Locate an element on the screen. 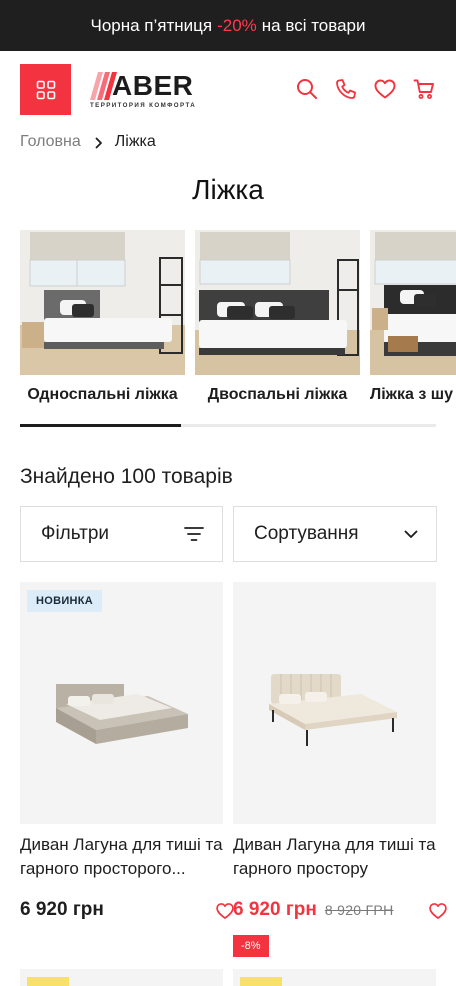 The height and width of the screenshot is (986, 456). category-label: Двоспальні ліжка is located at coordinates (277, 394).